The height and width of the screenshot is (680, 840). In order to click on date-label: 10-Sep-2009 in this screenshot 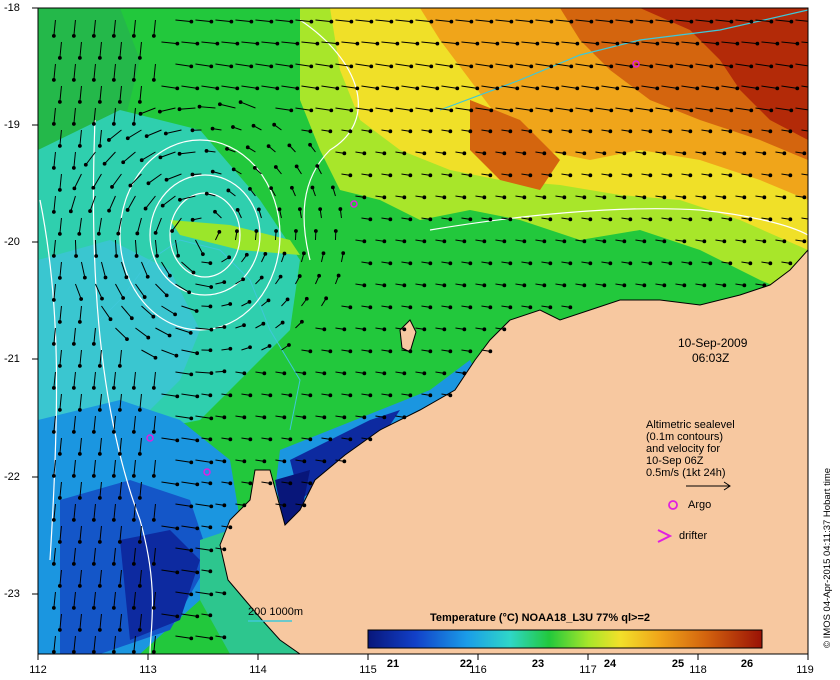, I will do `click(713, 343)`.